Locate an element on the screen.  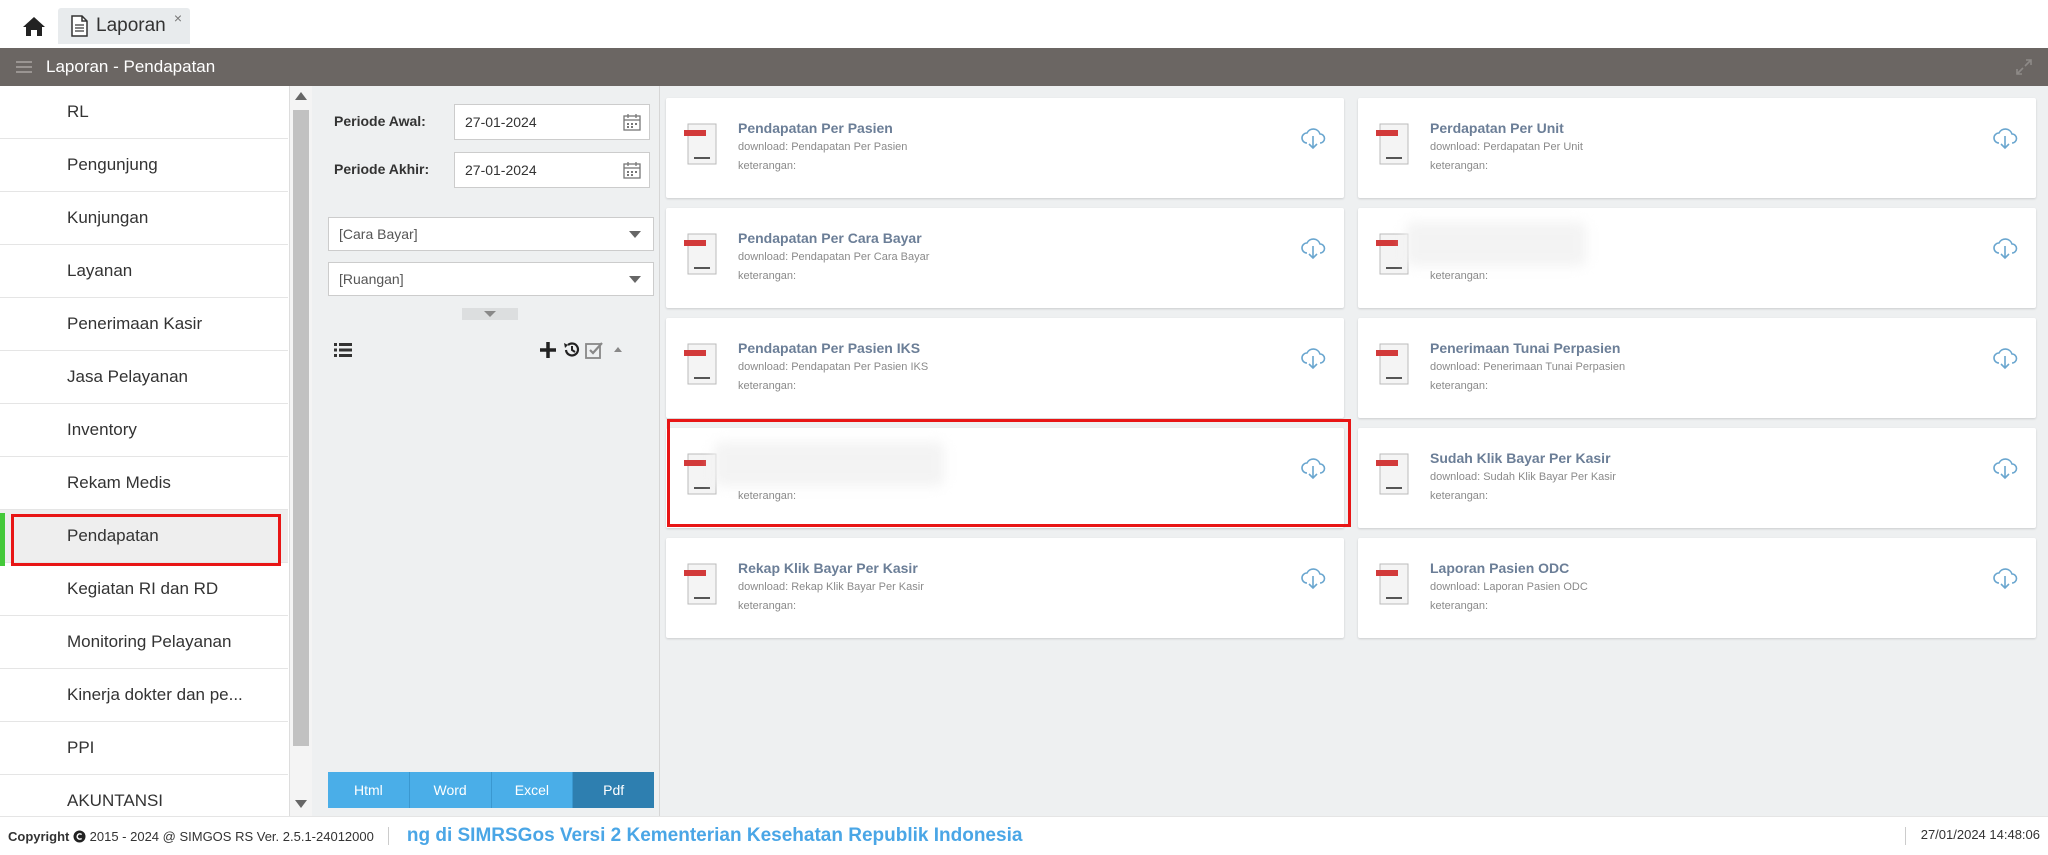
periode-akhir-input: 27-01-2024 is located at coordinates (552, 170).